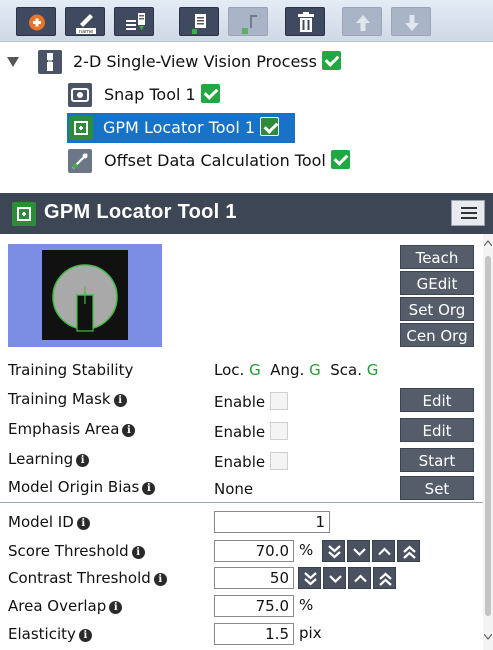  Describe the element at coordinates (255, 370) in the screenshot. I see `loc-value: G` at that location.